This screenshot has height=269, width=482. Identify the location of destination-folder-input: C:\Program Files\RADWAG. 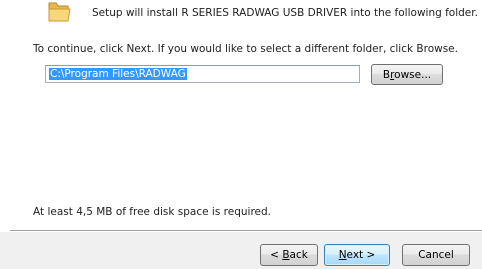
(202, 74).